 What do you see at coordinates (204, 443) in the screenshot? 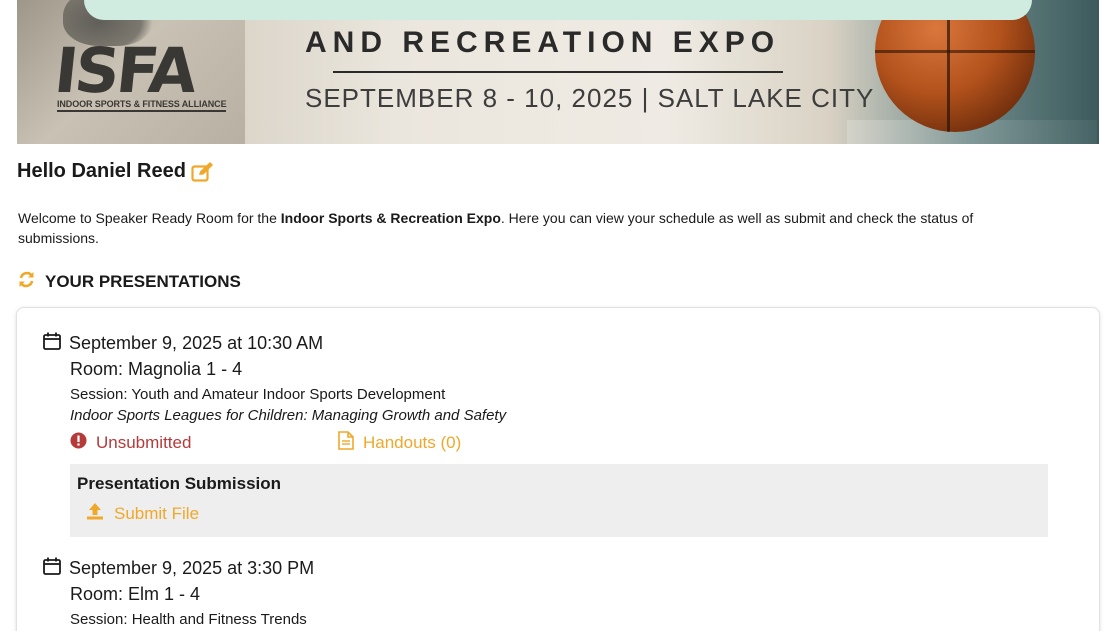
I see `submission-status: Unsubmitted` at bounding box center [204, 443].